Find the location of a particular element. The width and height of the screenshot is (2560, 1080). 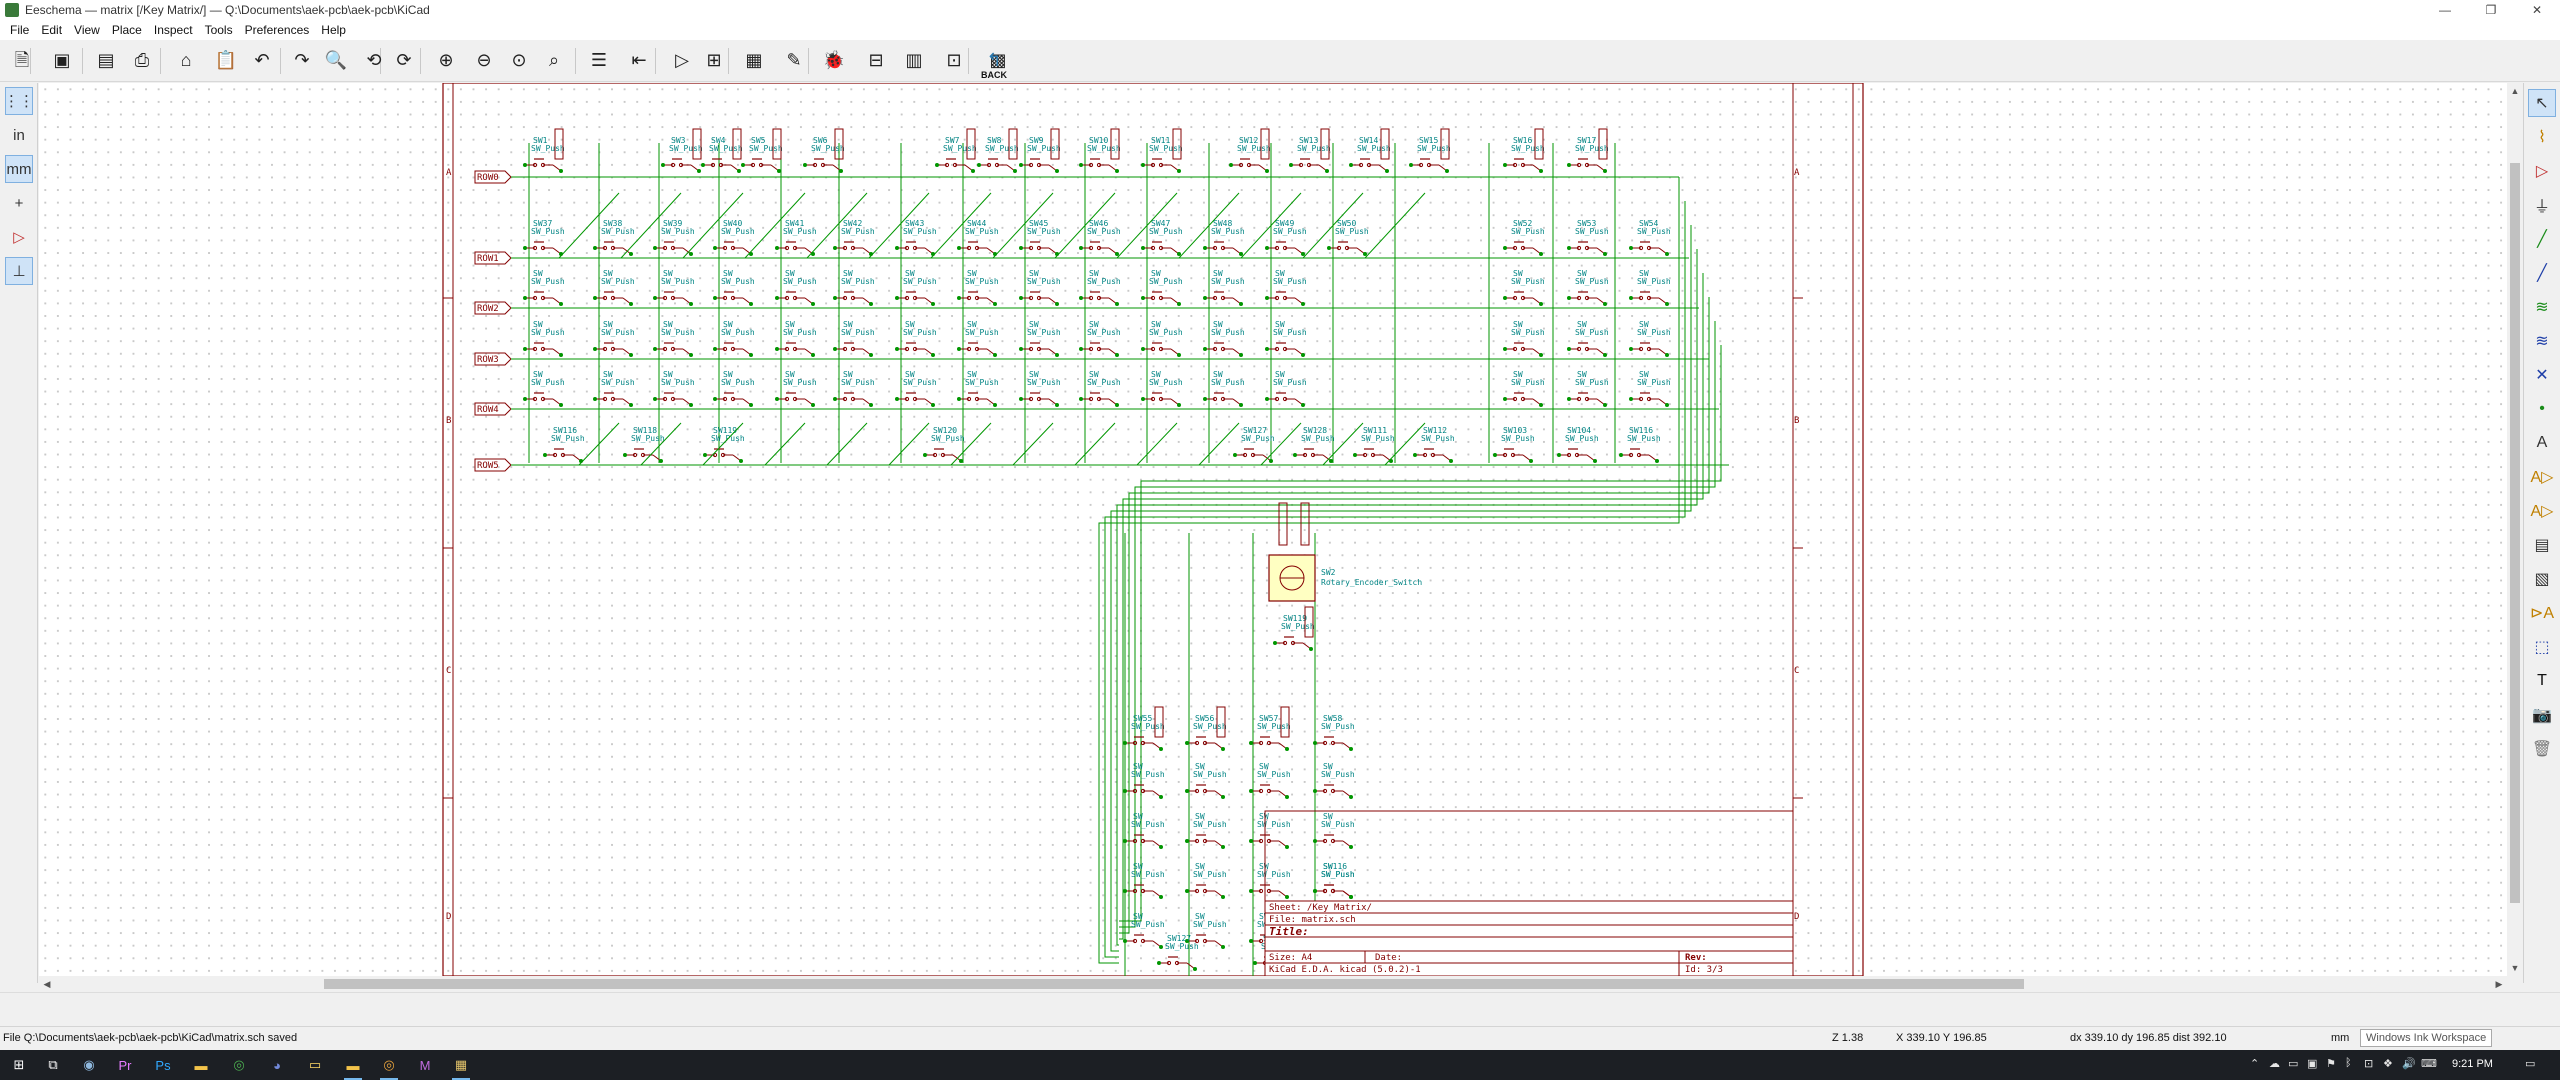

menu-place: Place is located at coordinates (127, 30).